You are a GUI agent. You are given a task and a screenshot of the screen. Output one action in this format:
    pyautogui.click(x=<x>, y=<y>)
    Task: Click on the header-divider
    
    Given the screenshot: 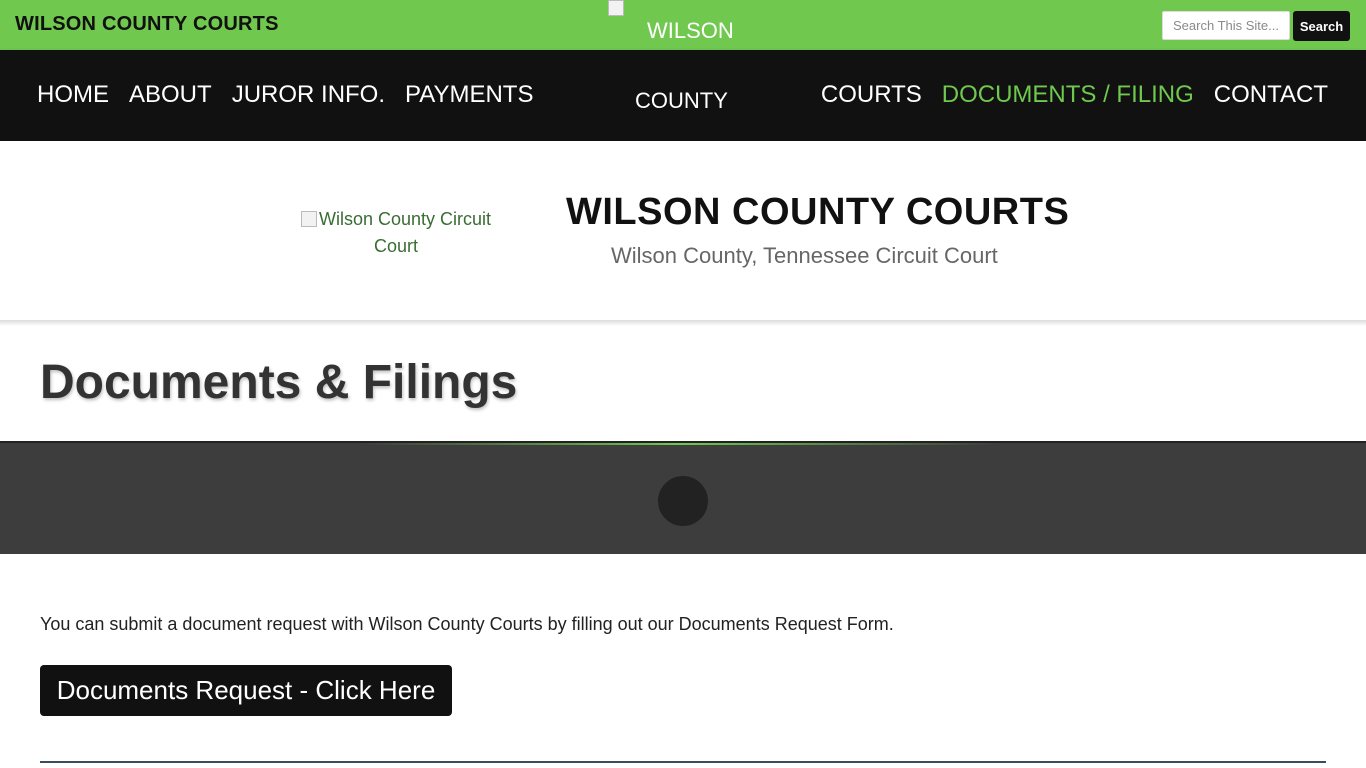 What is the action you would take?
    pyautogui.click(x=683, y=323)
    